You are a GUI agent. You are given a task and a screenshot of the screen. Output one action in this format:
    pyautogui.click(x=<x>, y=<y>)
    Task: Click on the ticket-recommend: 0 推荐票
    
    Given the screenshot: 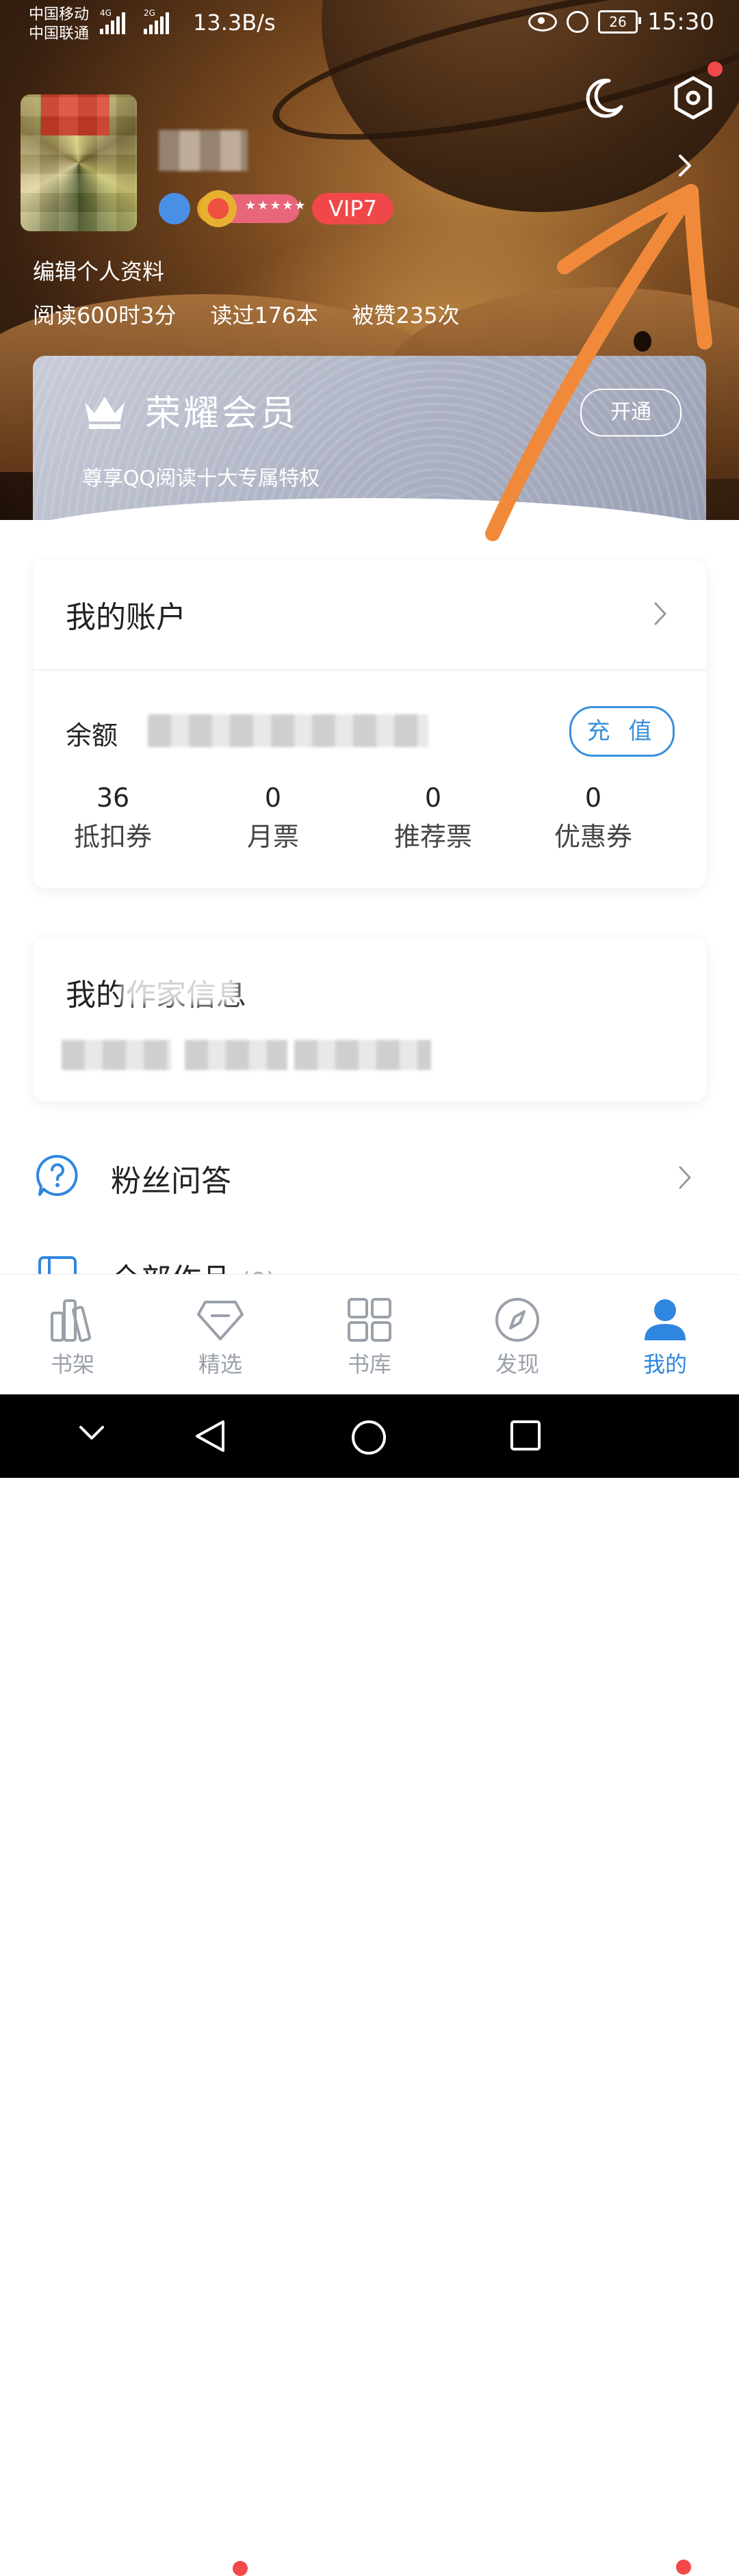 What is the action you would take?
    pyautogui.click(x=433, y=818)
    